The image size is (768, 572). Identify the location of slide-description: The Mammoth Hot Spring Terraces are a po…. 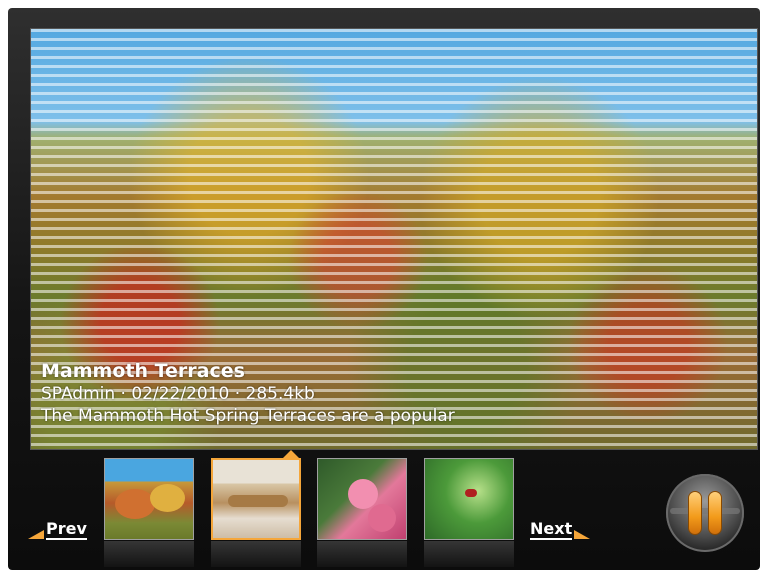
(248, 416).